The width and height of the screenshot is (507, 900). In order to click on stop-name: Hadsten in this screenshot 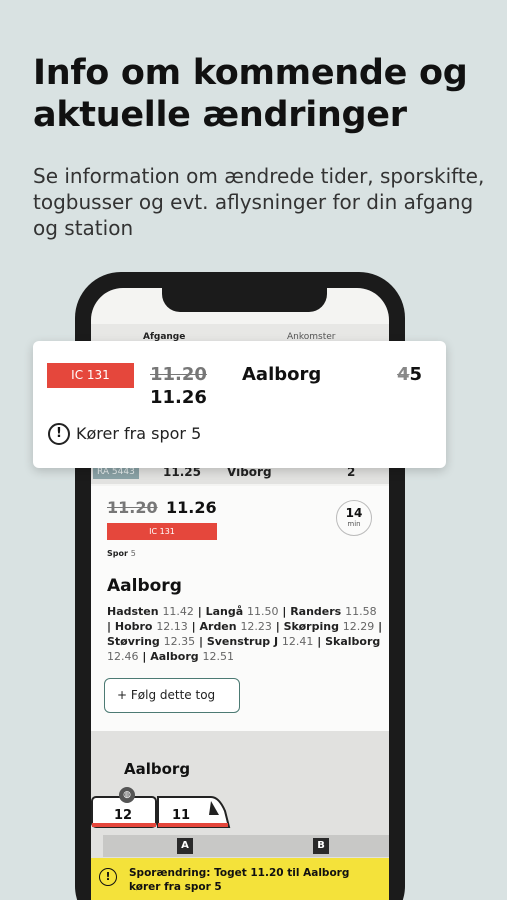, I will do `click(135, 611)`.